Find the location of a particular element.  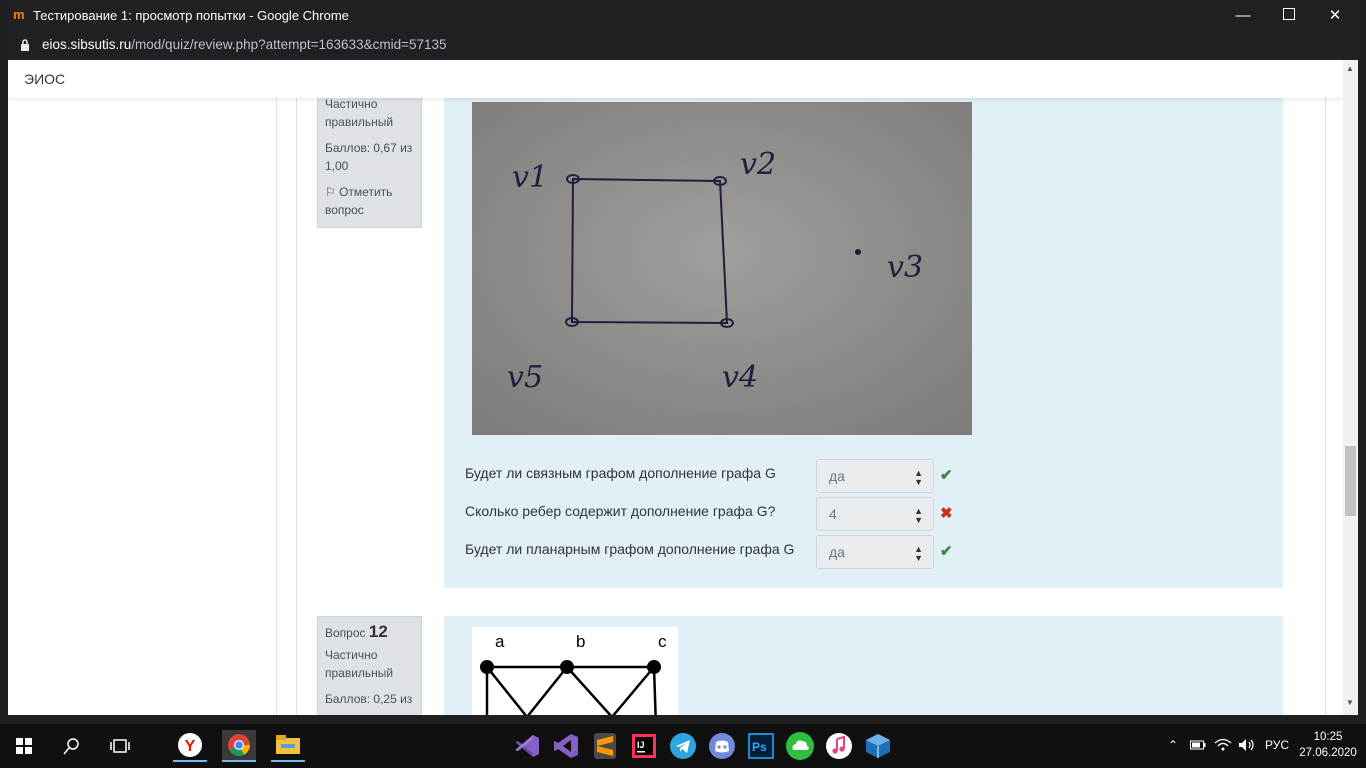

intellij-idea-icon: IJ is located at coordinates (644, 746).